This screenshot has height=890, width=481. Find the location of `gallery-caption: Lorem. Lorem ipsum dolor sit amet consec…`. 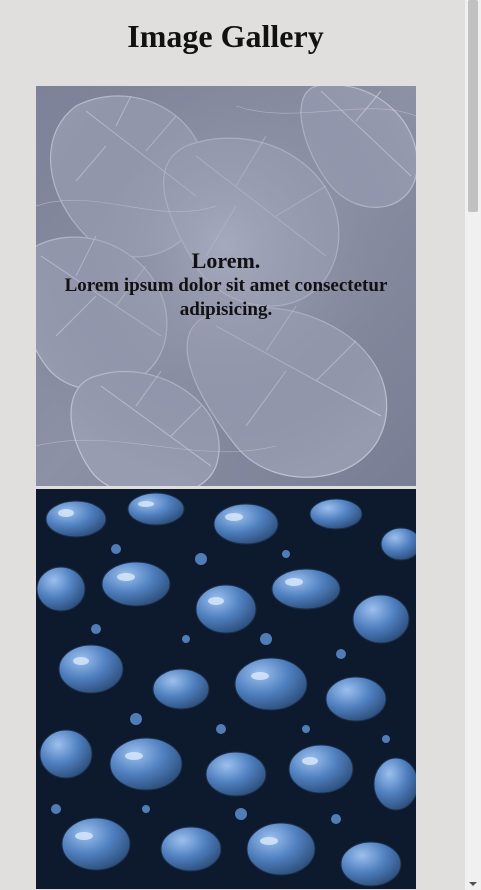

gallery-caption: Lorem. Lorem ipsum dolor sit amet consec… is located at coordinates (226, 285).